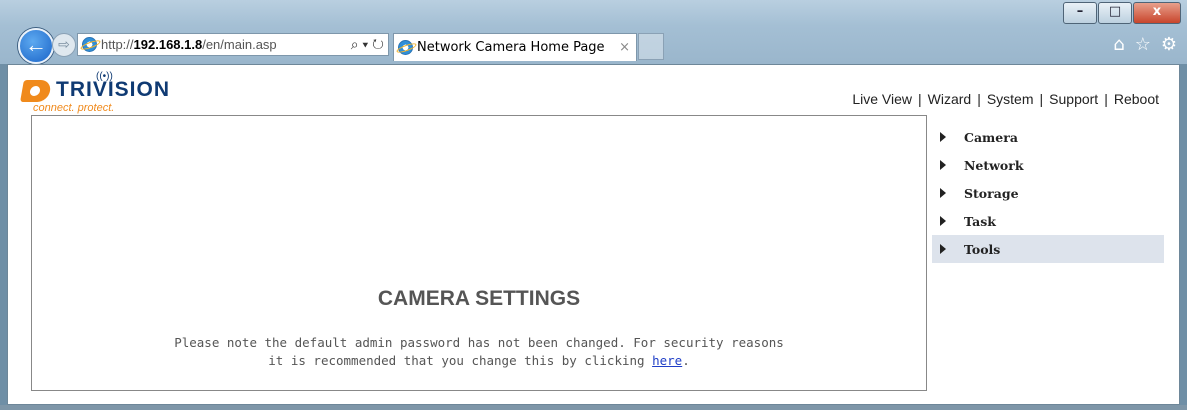  I want to click on browser-tab: Network Camera Home Page ×, so click(515, 47).